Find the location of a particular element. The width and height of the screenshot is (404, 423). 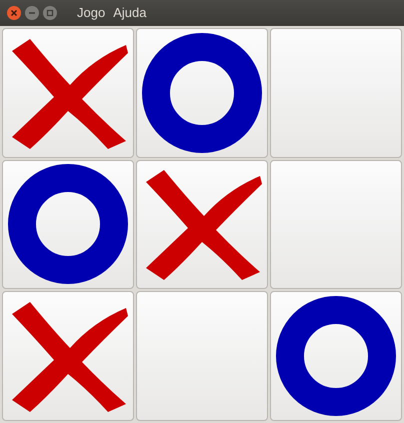

maximize-icon is located at coordinates (50, 13).